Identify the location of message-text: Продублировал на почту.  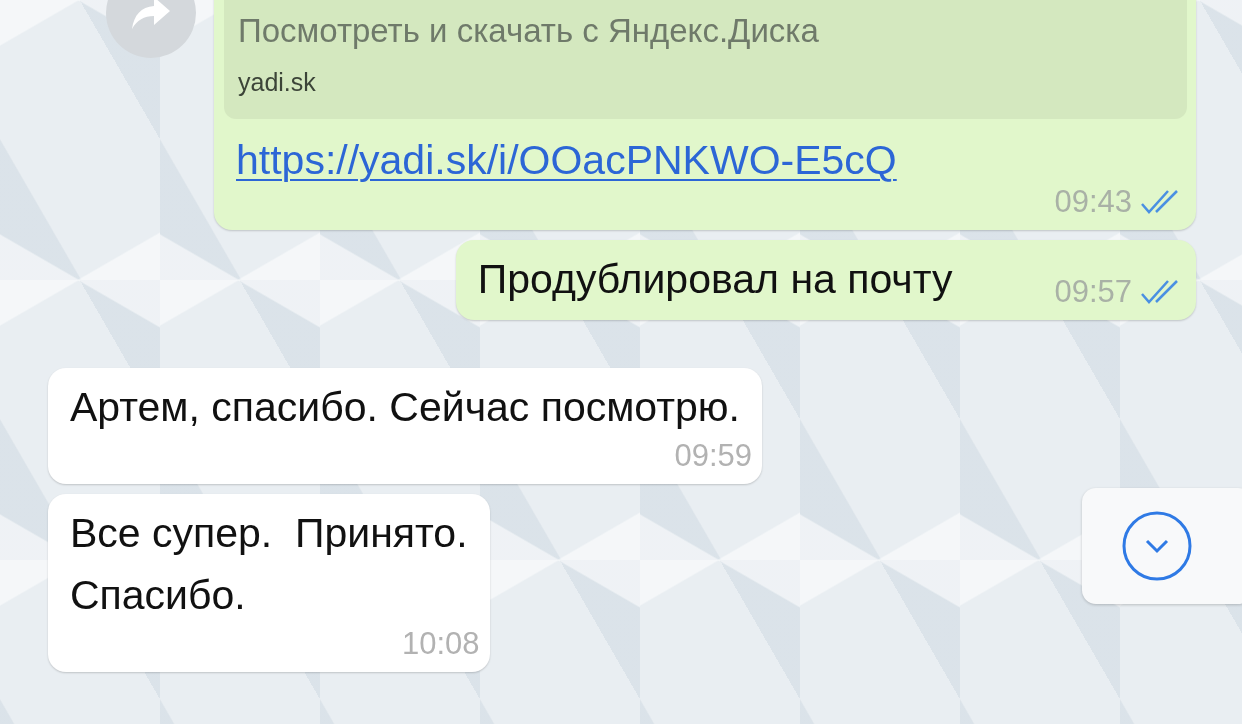
(715, 279).